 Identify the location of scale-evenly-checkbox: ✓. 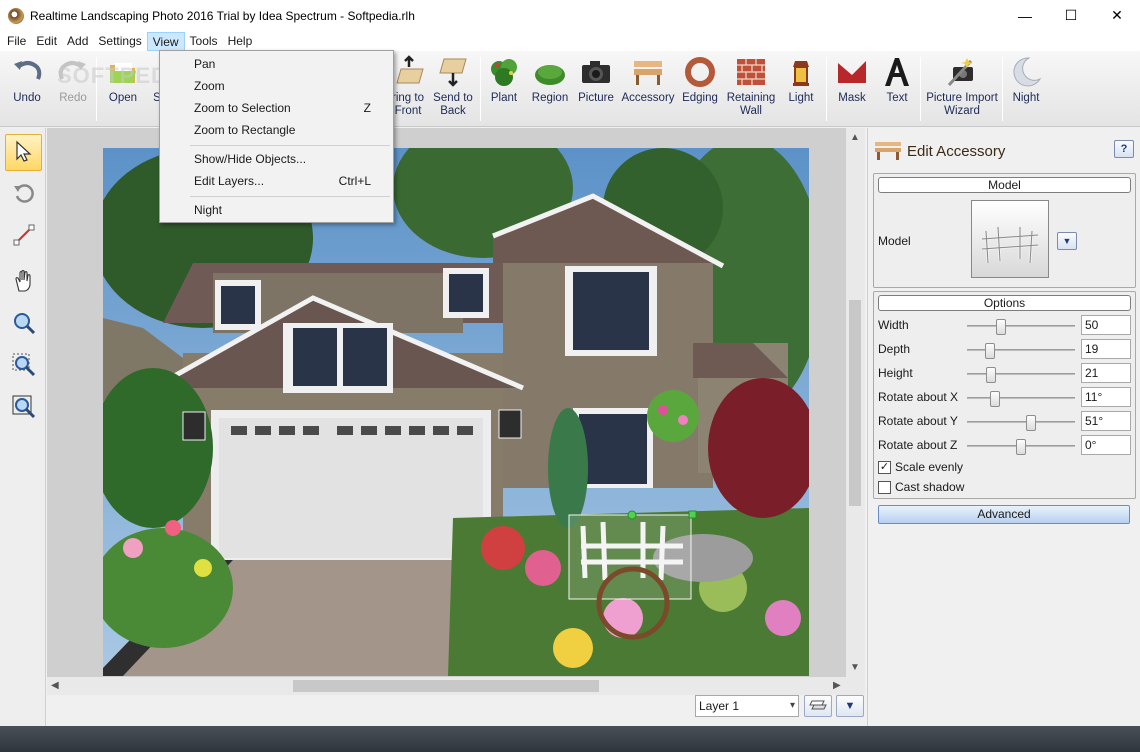
(884, 467).